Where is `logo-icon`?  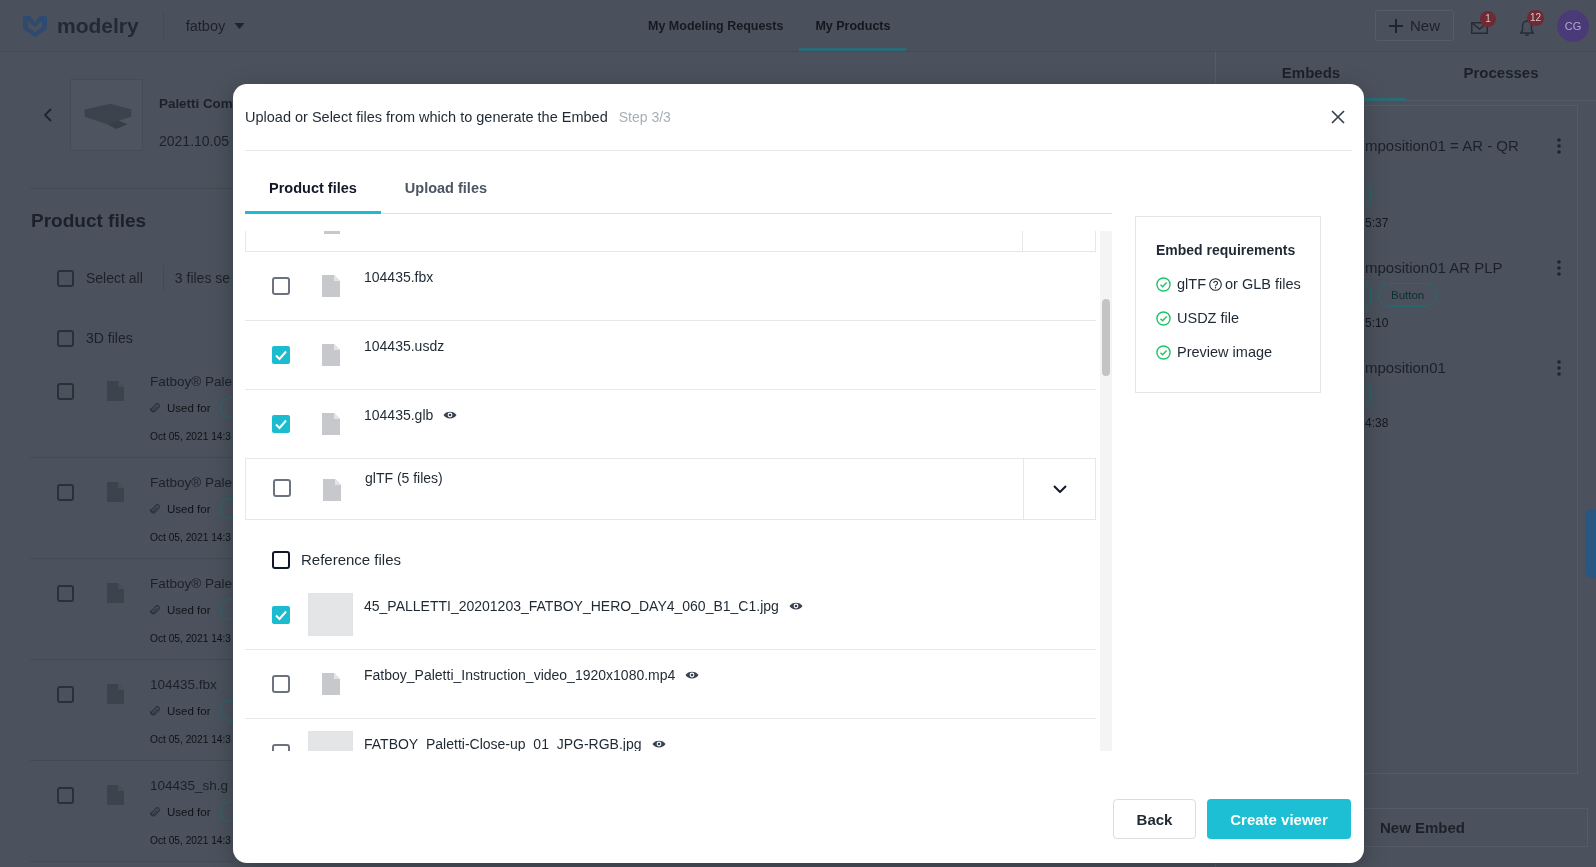 logo-icon is located at coordinates (35, 25).